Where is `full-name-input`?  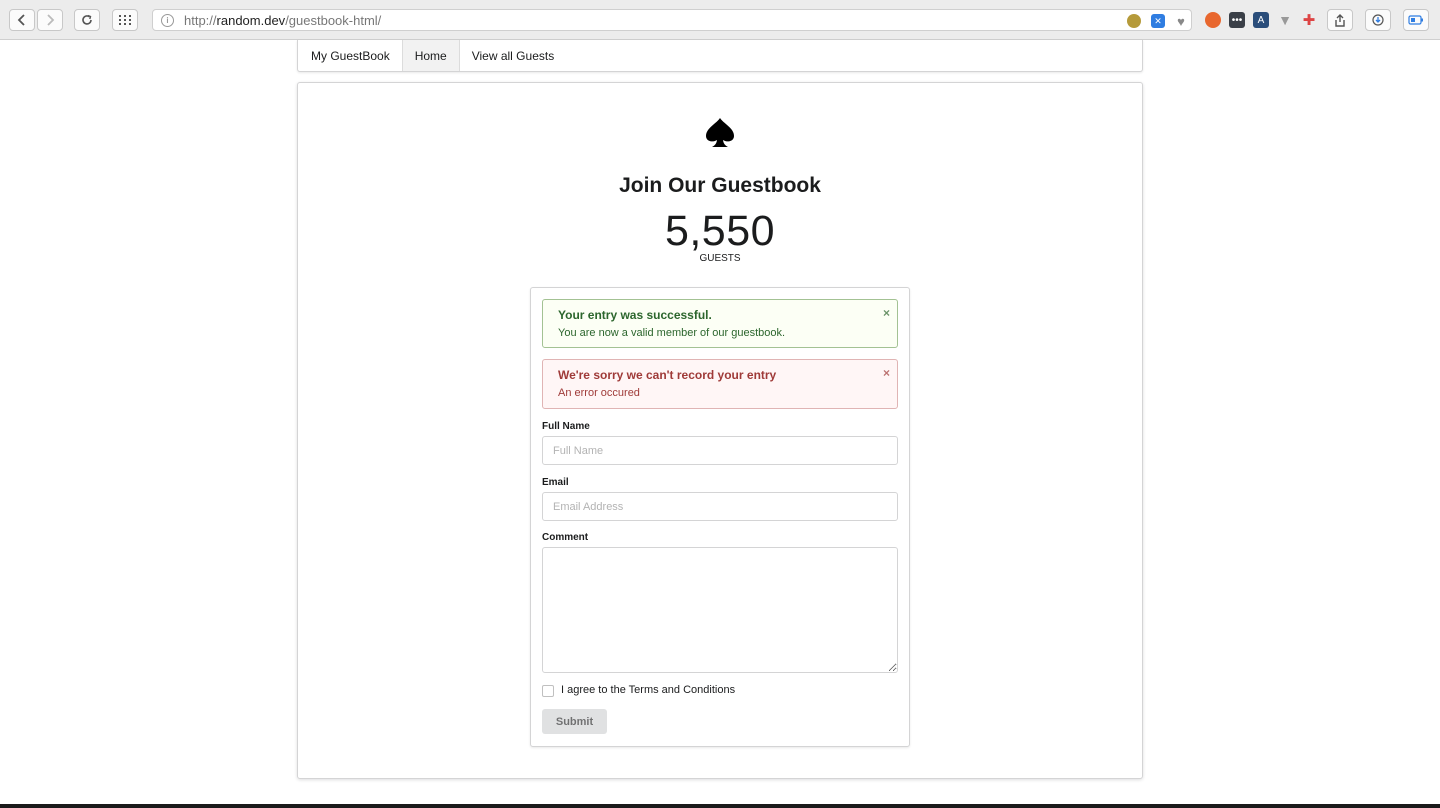
full-name-input is located at coordinates (720, 450).